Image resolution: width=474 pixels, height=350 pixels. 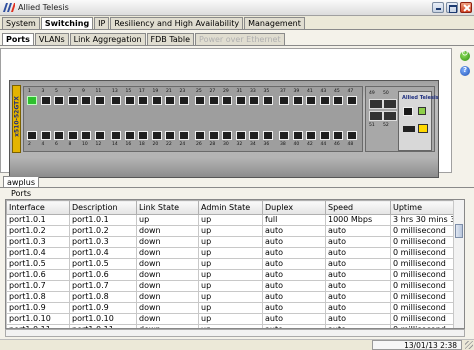 I want to click on port-number-label: 33, so click(x=253, y=91).